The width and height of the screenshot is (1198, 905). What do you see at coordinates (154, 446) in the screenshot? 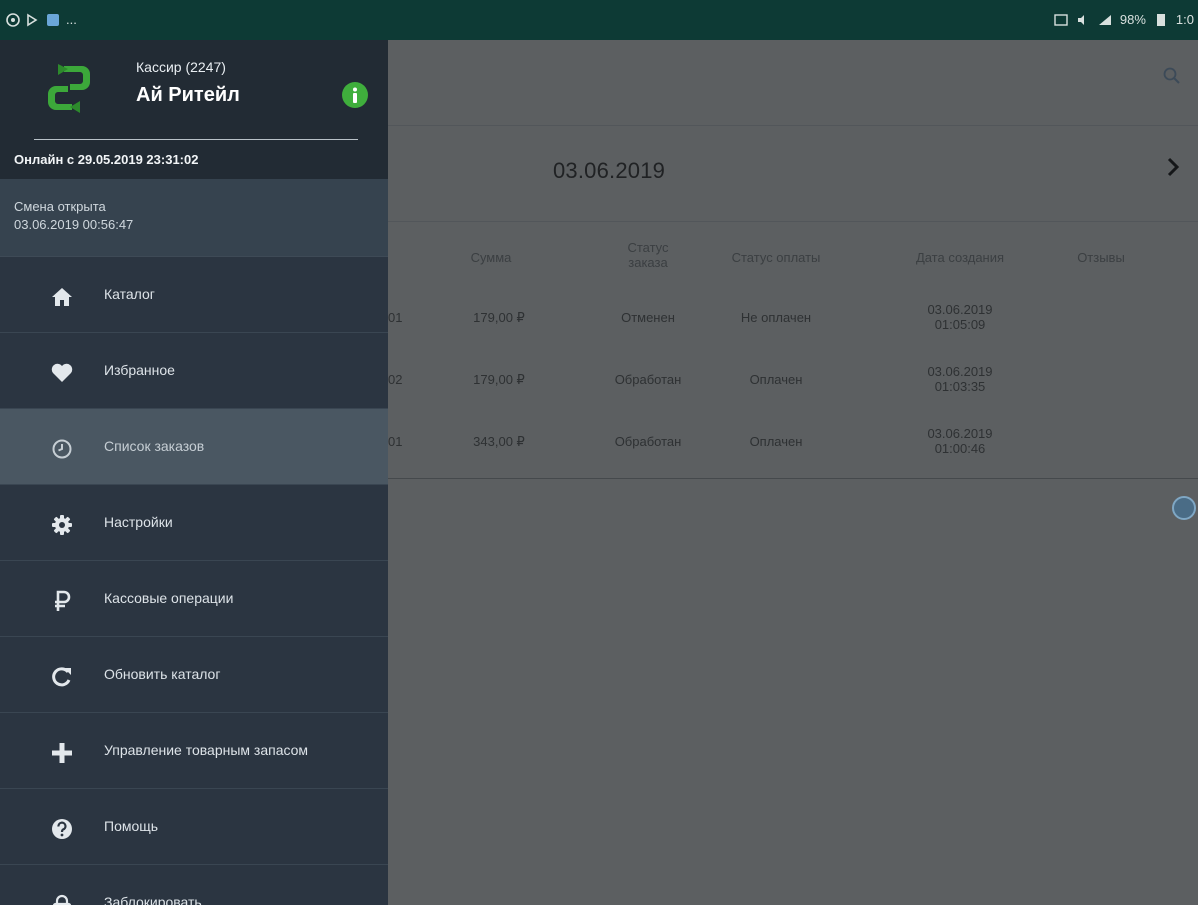
I see `menu-item-label: Список заказов` at bounding box center [154, 446].